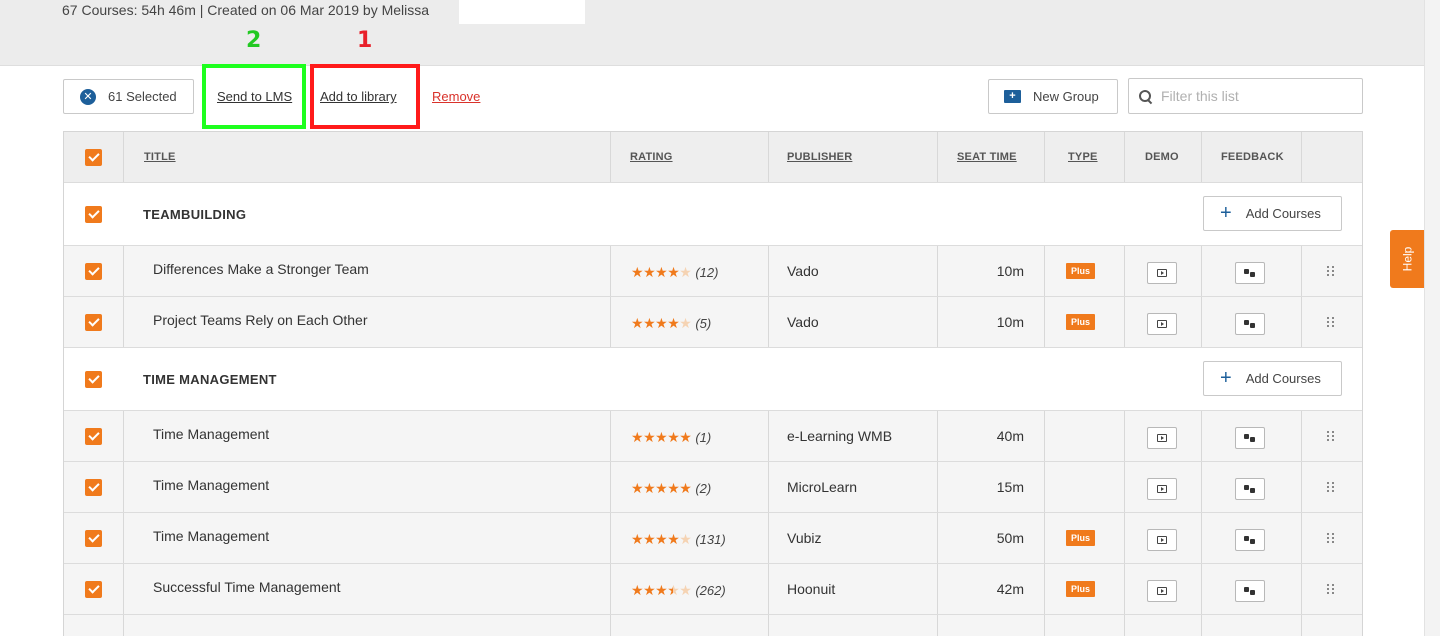 The height and width of the screenshot is (636, 1440). Describe the element at coordinates (456, 96) in the screenshot. I see `remove-link: Remove` at that location.